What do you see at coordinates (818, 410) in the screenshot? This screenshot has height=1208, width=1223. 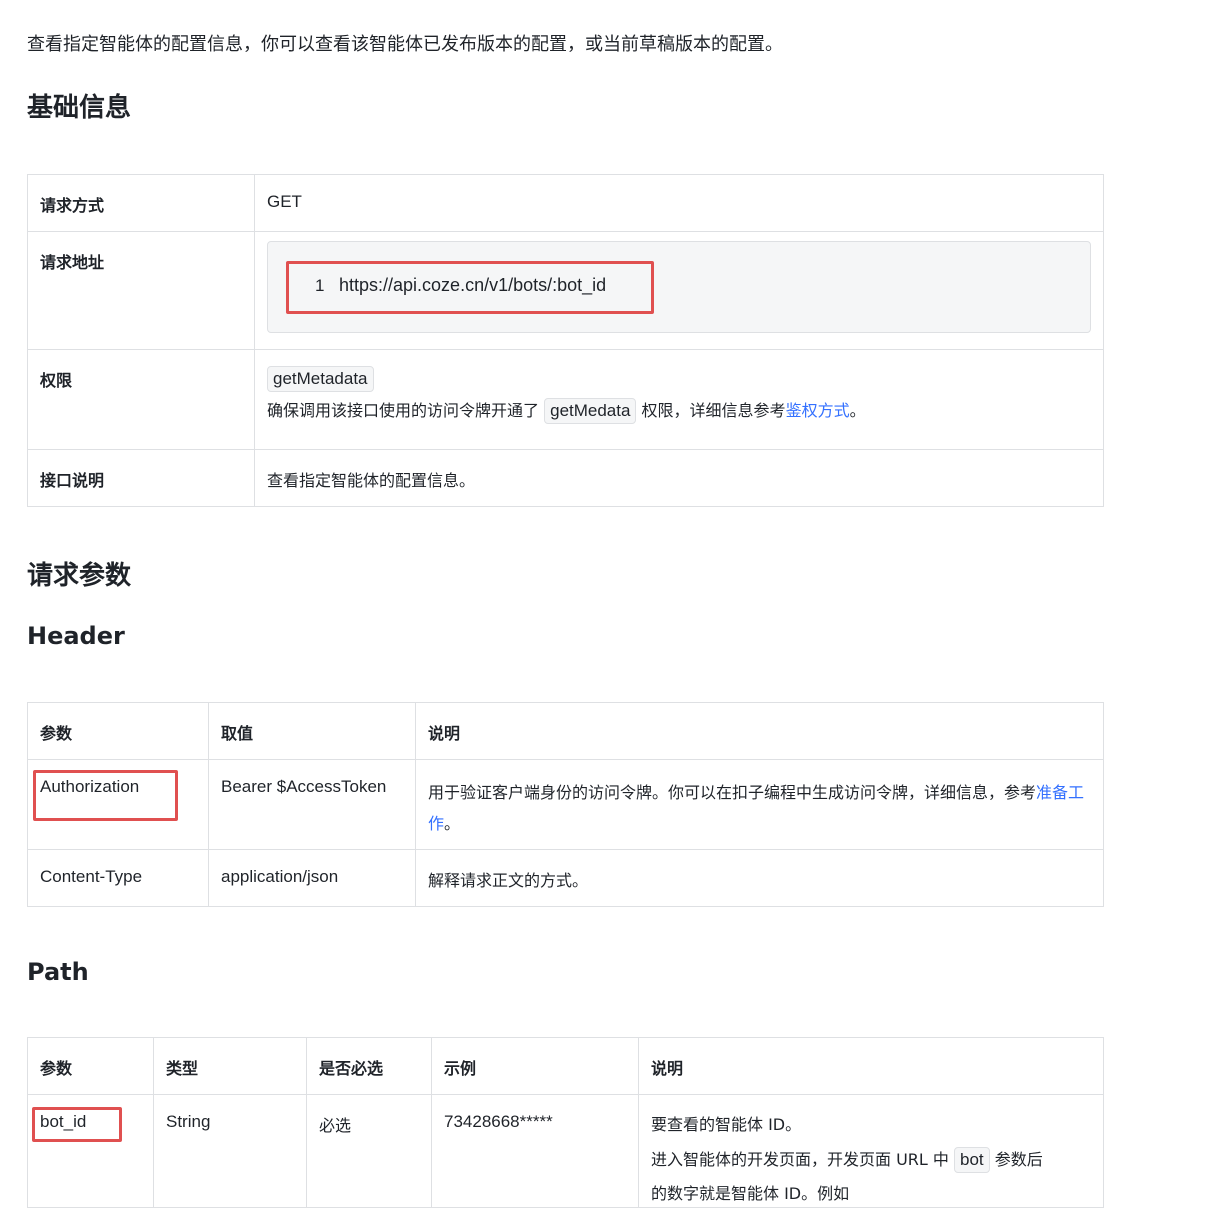 I see `auth-method-link: 鉴权方式` at bounding box center [818, 410].